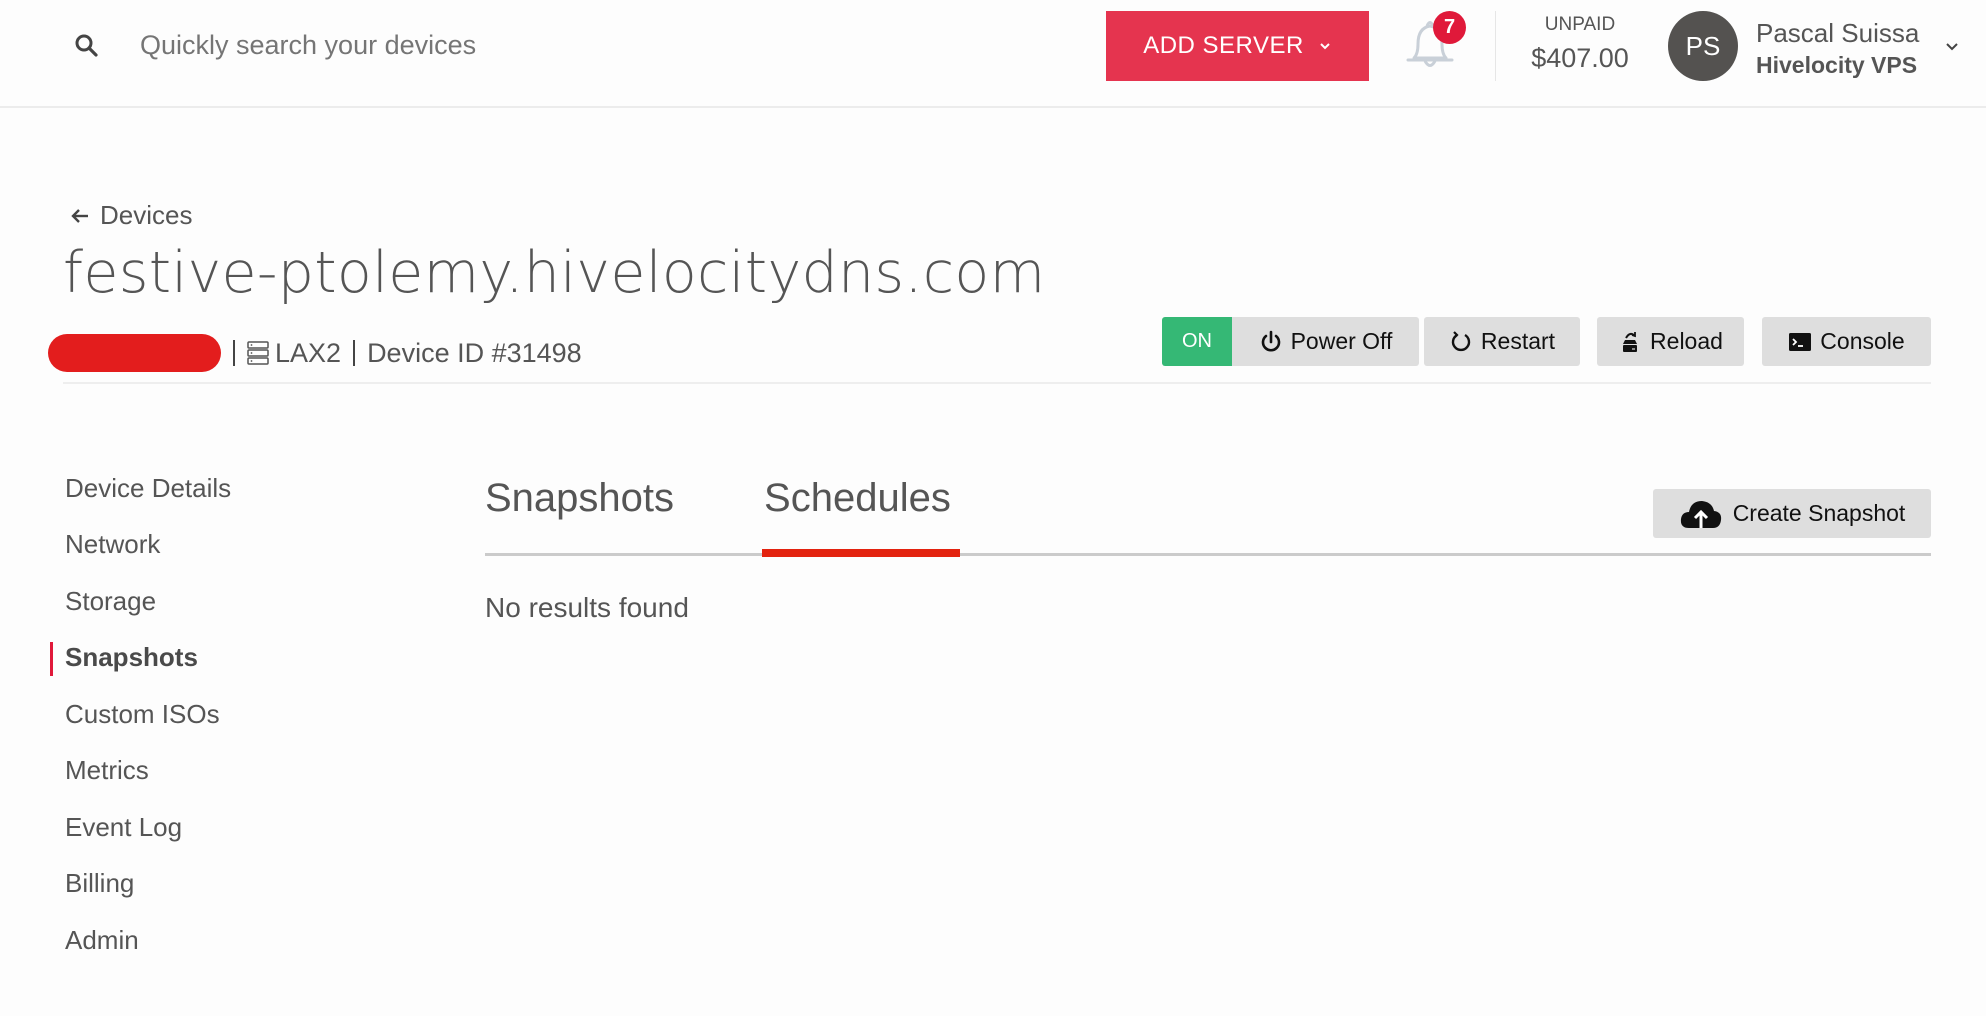  I want to click on arrow-left-icon, so click(79, 215).